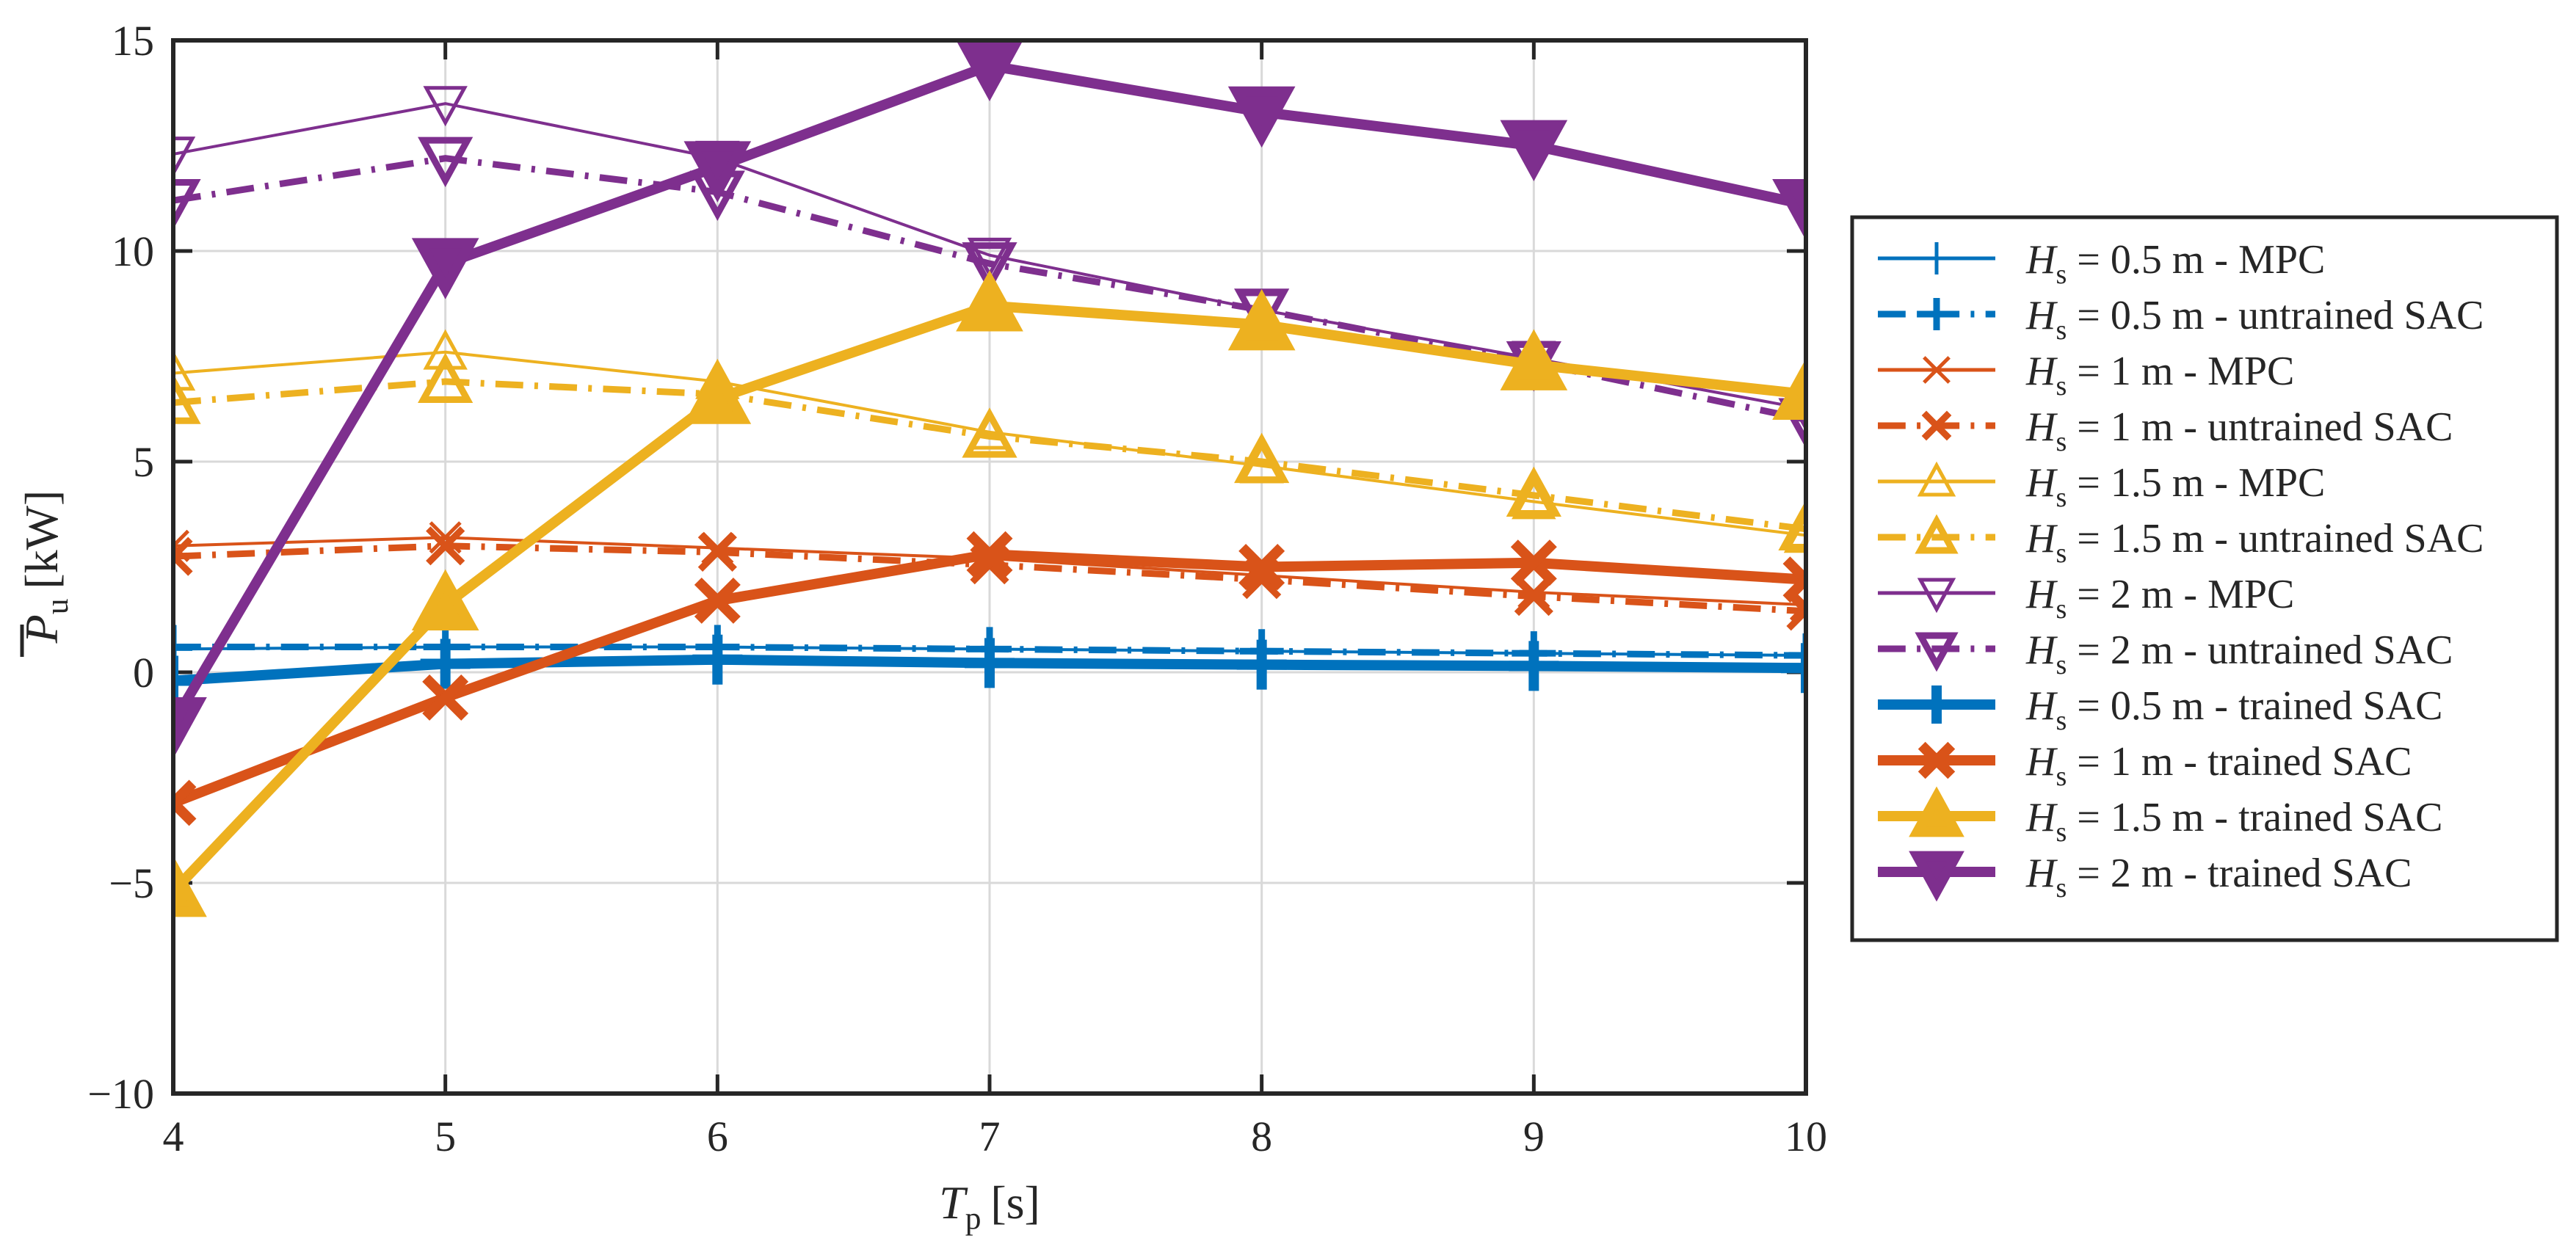  I want to click on x-axis-title: Tp [s], so click(990, 1206).